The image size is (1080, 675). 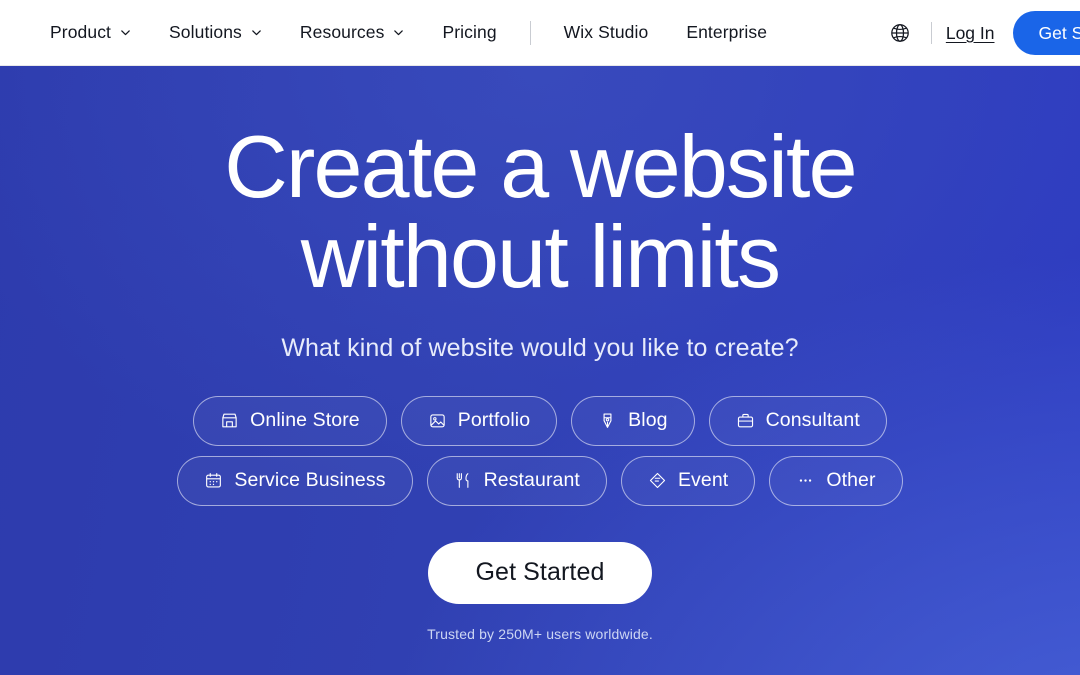 What do you see at coordinates (540, 166) in the screenshot?
I see `headline-line-1: Create a website` at bounding box center [540, 166].